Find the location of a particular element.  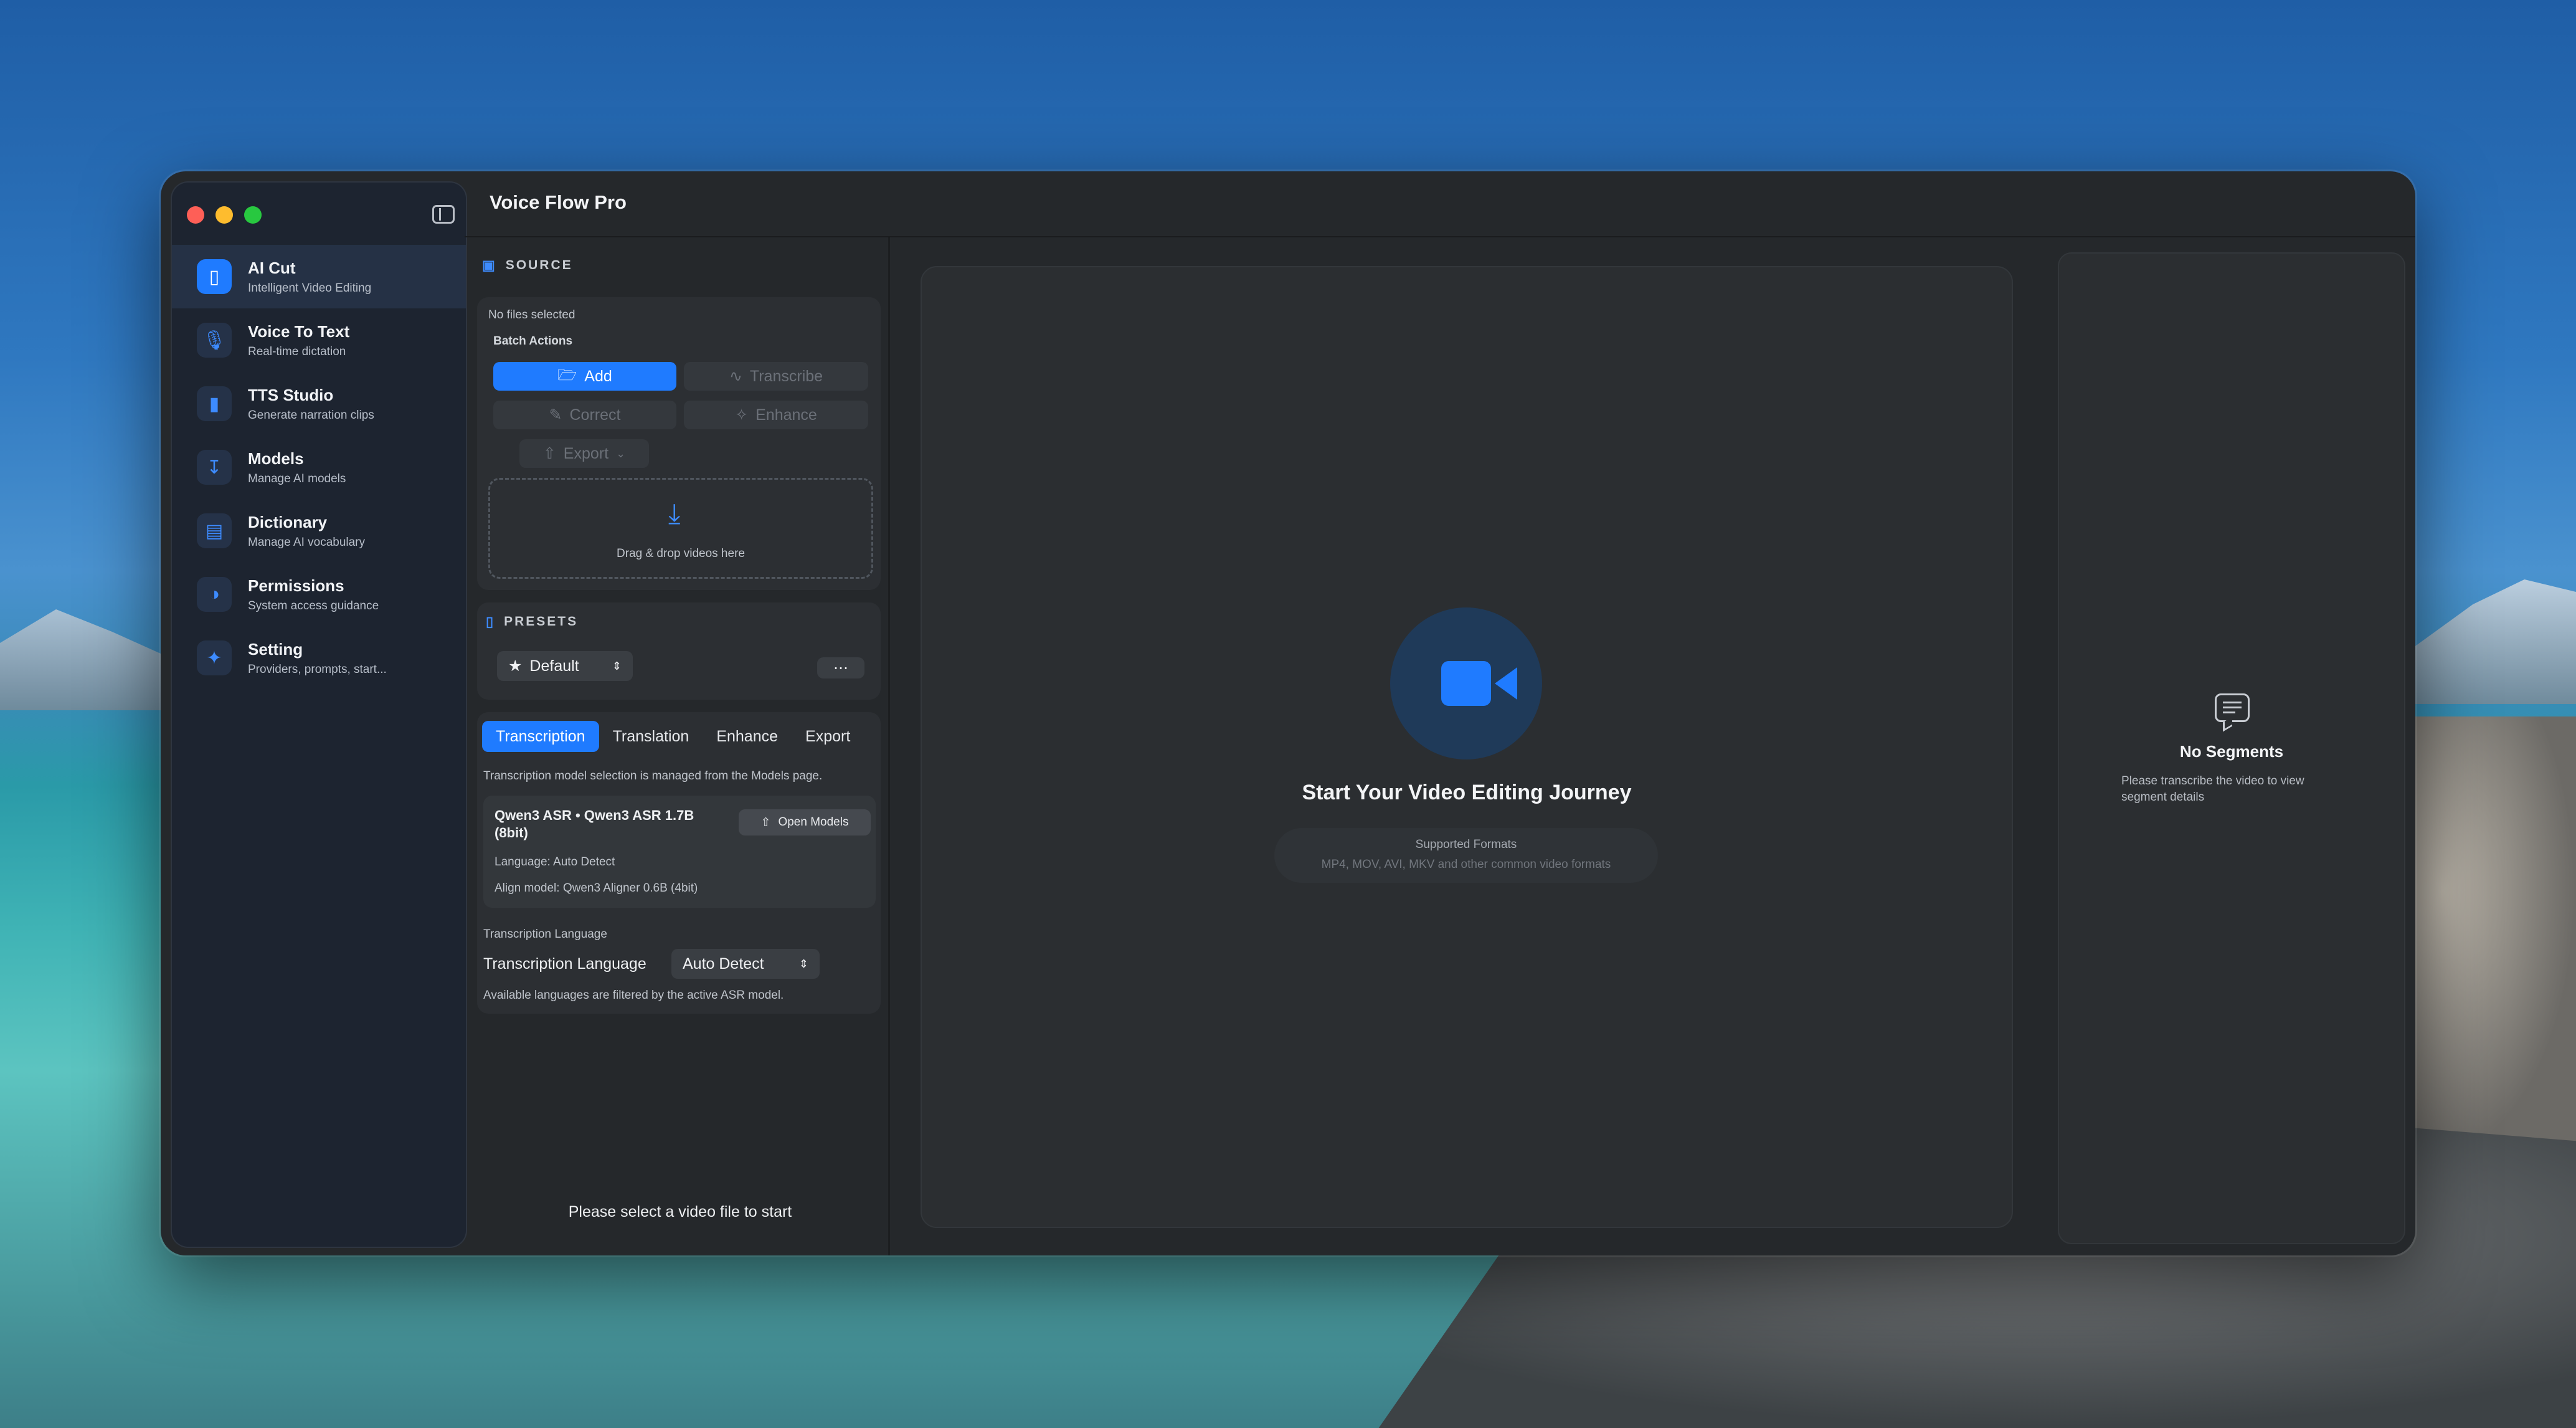

drop-zone: ⤓ Drag & drop videos here is located at coordinates (681, 528).